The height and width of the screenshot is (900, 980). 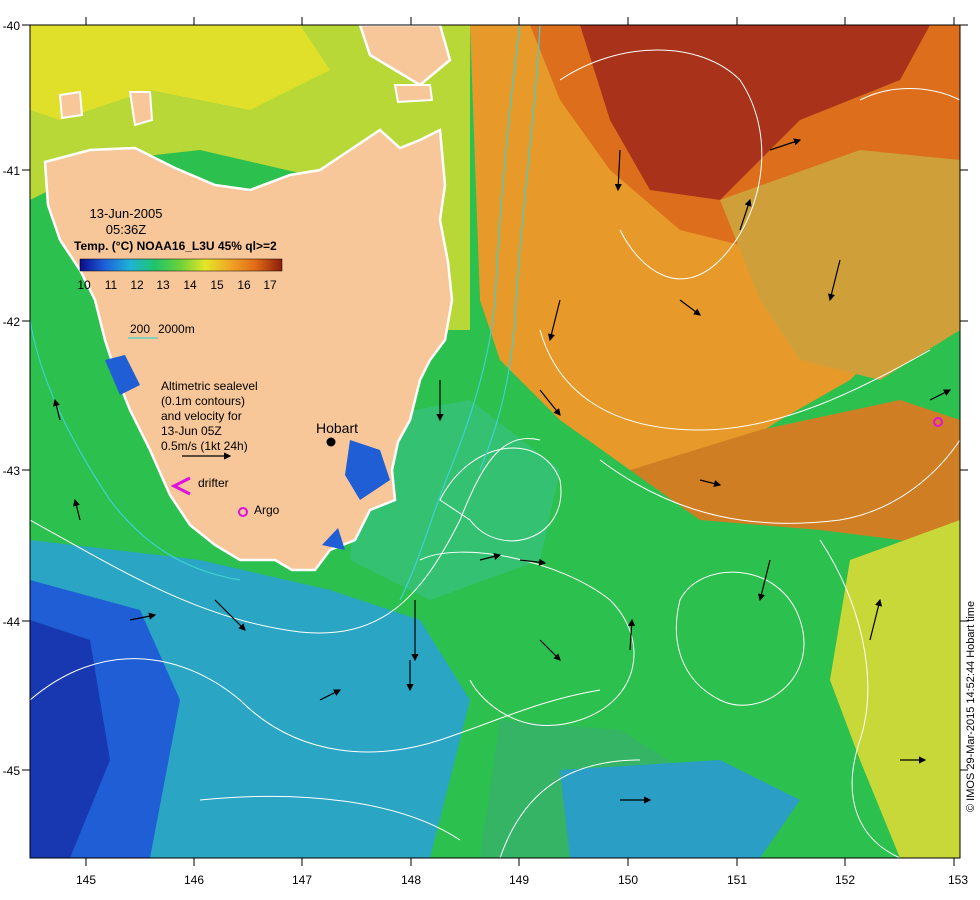 I want to click on y-tick-label: -45, so click(x=12, y=771).